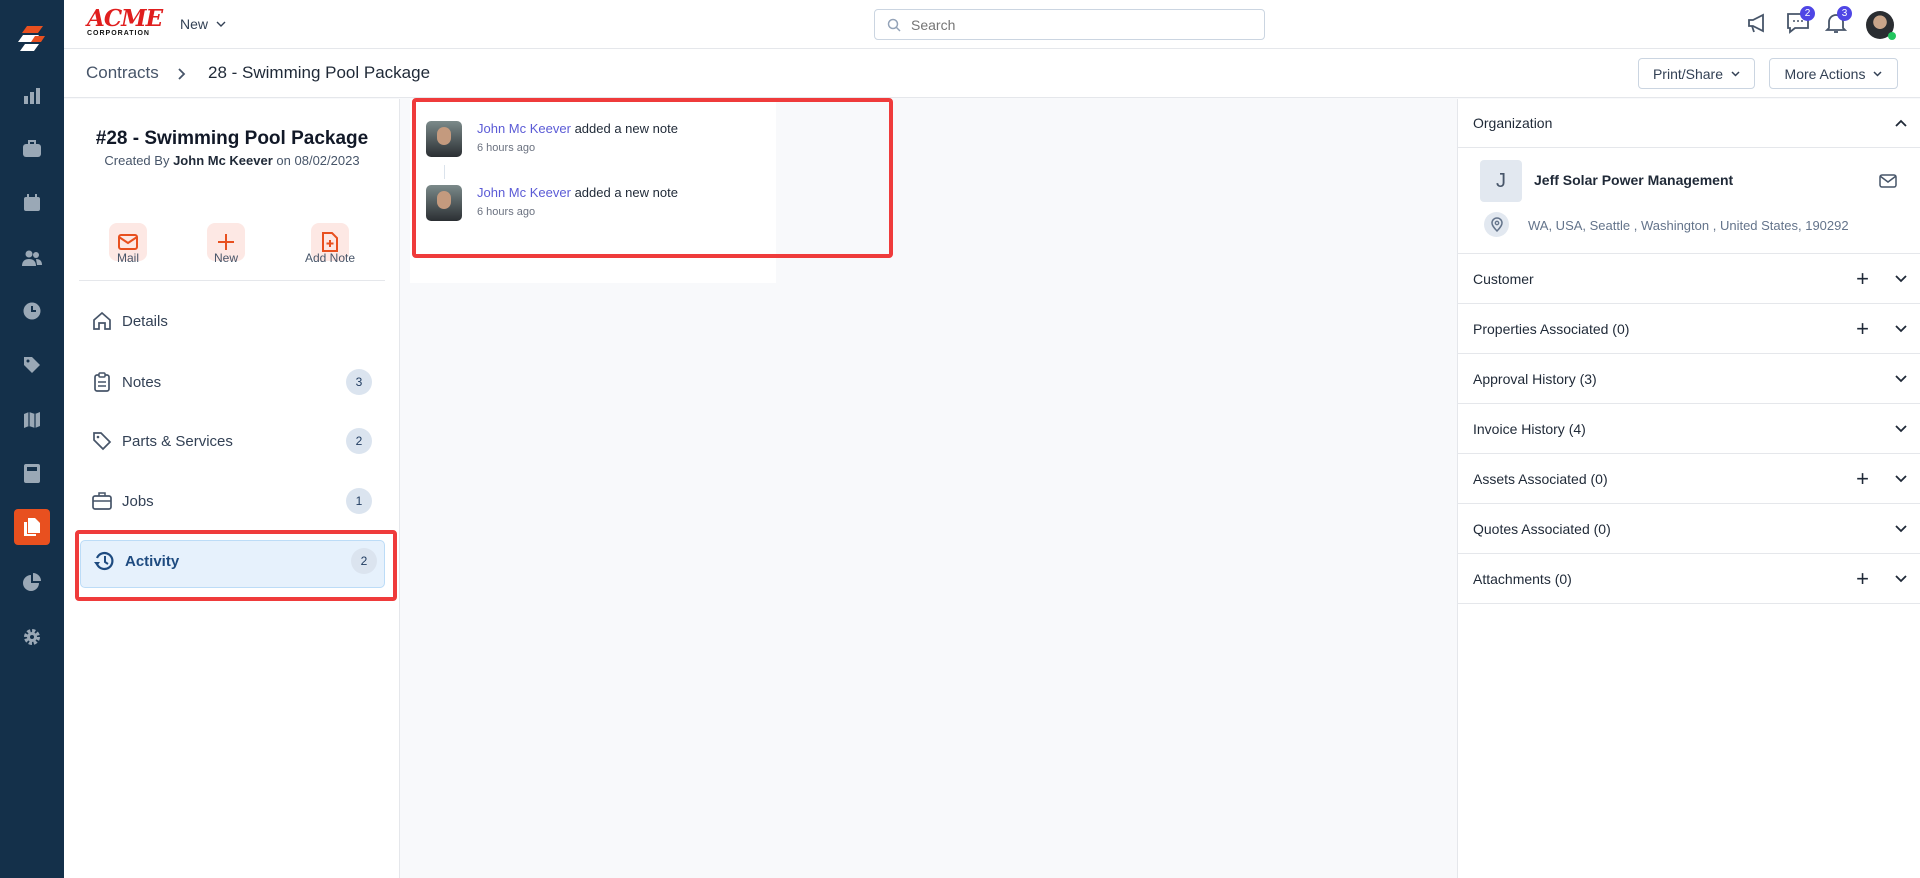 This screenshot has height=878, width=1920. What do you see at coordinates (232, 138) in the screenshot?
I see `contract-title: #28 - Swimming Pool Package` at bounding box center [232, 138].